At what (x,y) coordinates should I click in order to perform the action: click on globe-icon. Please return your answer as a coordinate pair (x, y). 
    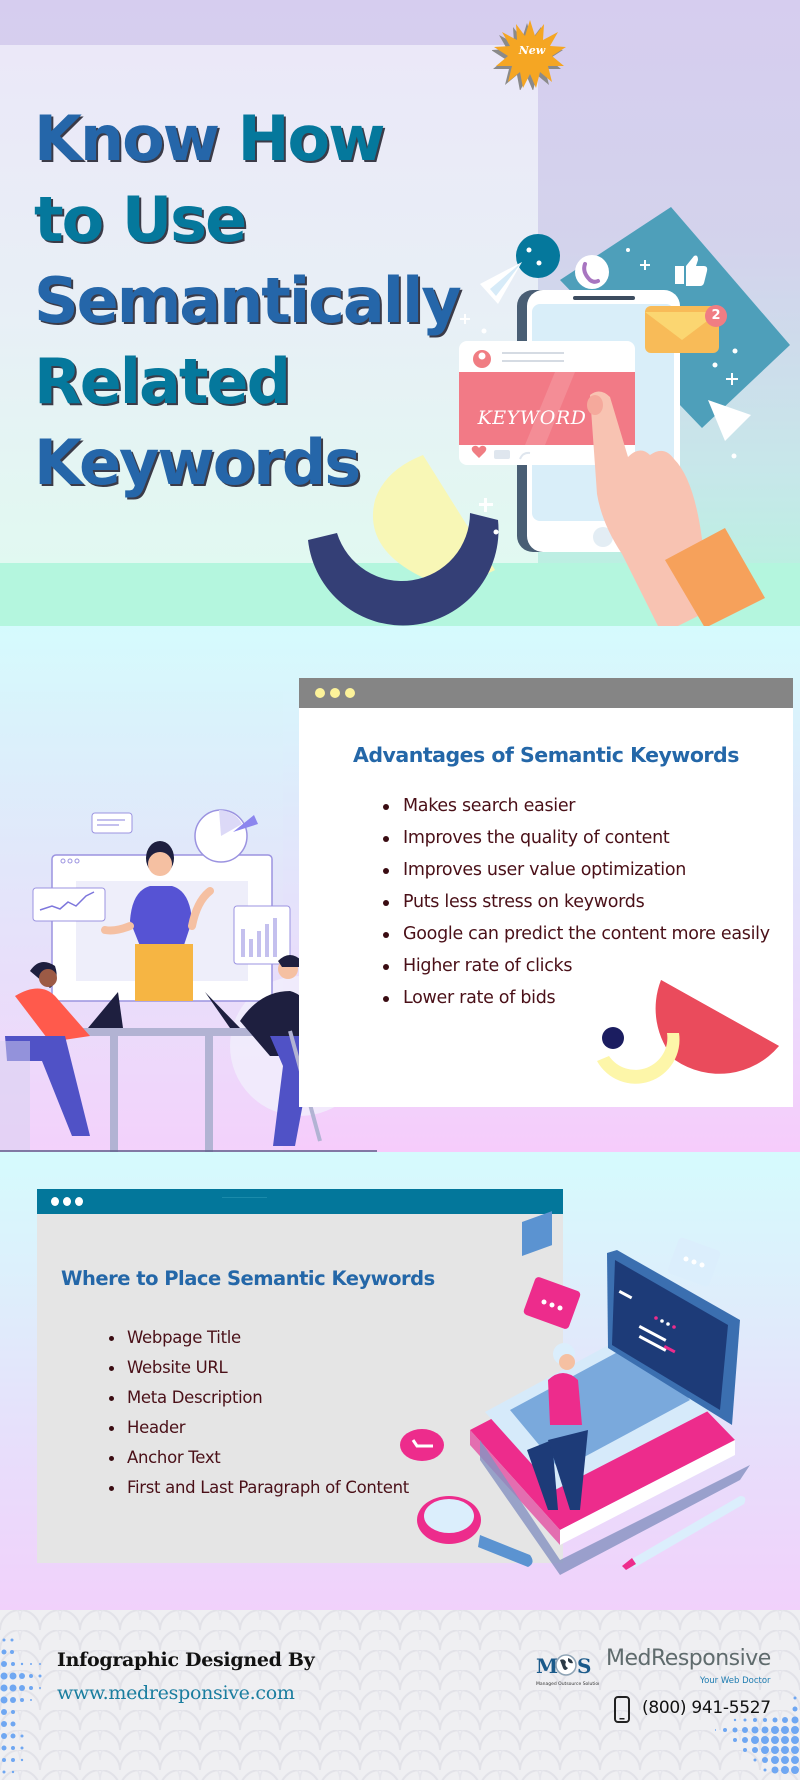
    Looking at the image, I should click on (566, 1665).